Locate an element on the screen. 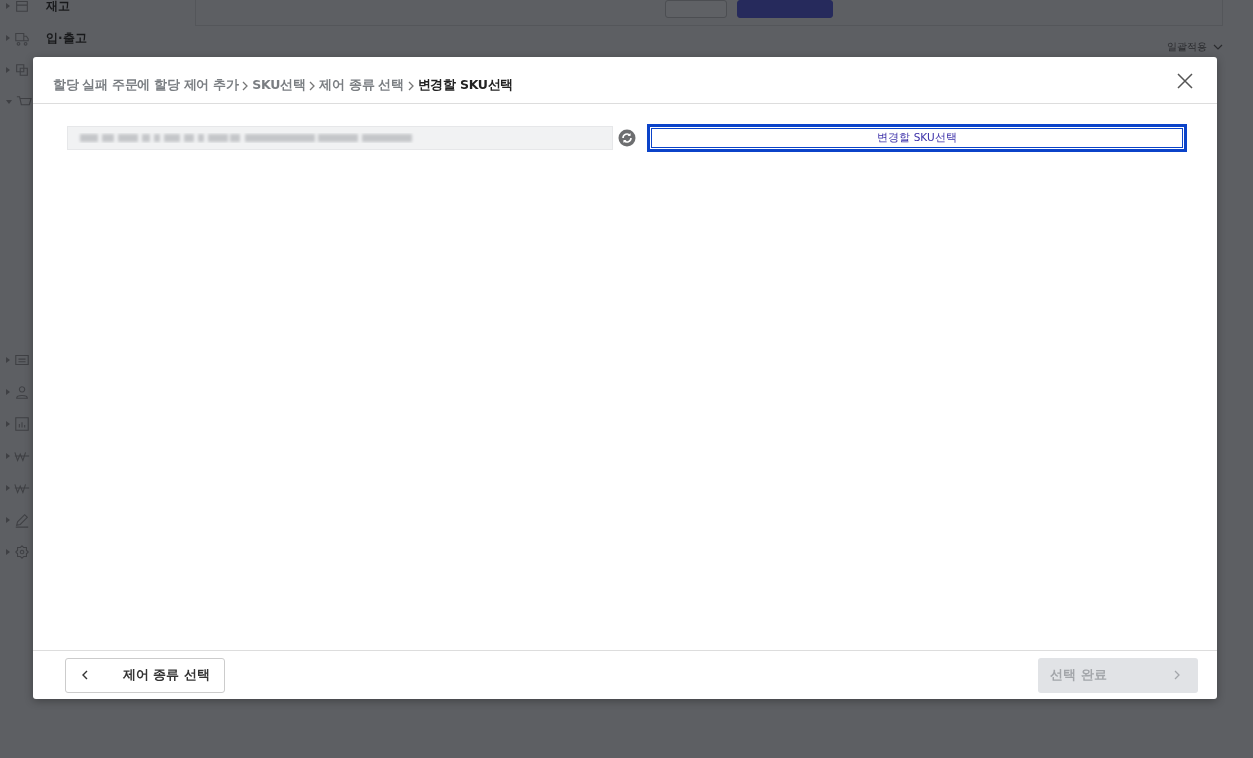 The image size is (1253, 758). chevron-down-icon is located at coordinates (1218, 47).